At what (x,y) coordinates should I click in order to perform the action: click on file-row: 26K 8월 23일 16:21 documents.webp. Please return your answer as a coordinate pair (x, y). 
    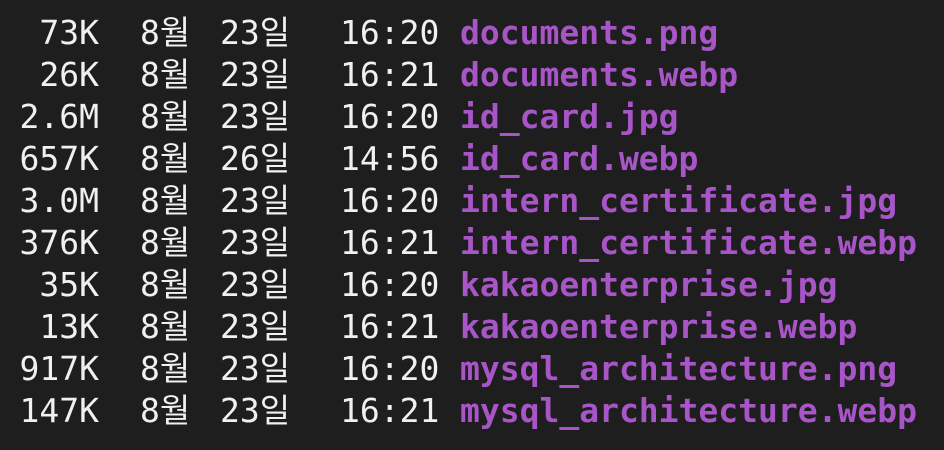
    Looking at the image, I should click on (472, 75).